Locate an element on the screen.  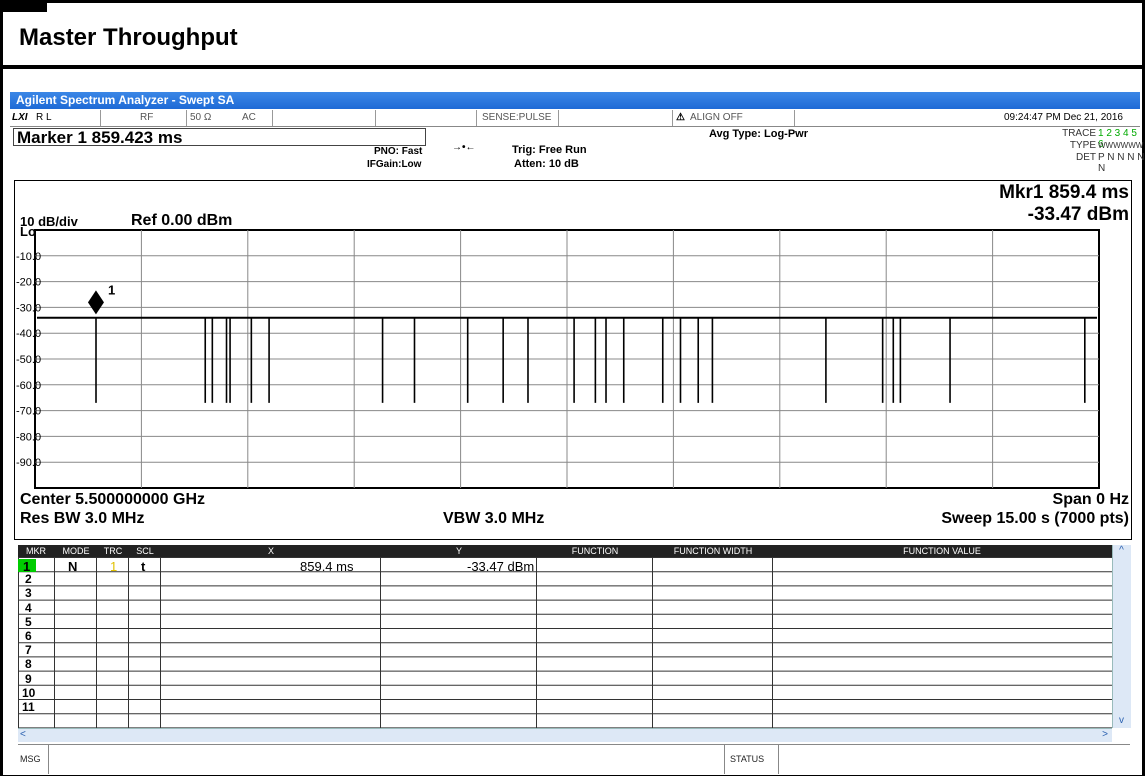
window-title-bar: Agilent Spectrum Analyzer - Swept SA is located at coordinates (575, 100).